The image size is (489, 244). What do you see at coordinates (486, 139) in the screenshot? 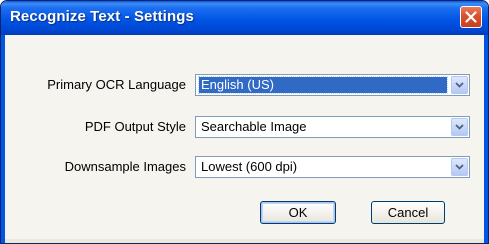
I see `window-frame-right` at bounding box center [486, 139].